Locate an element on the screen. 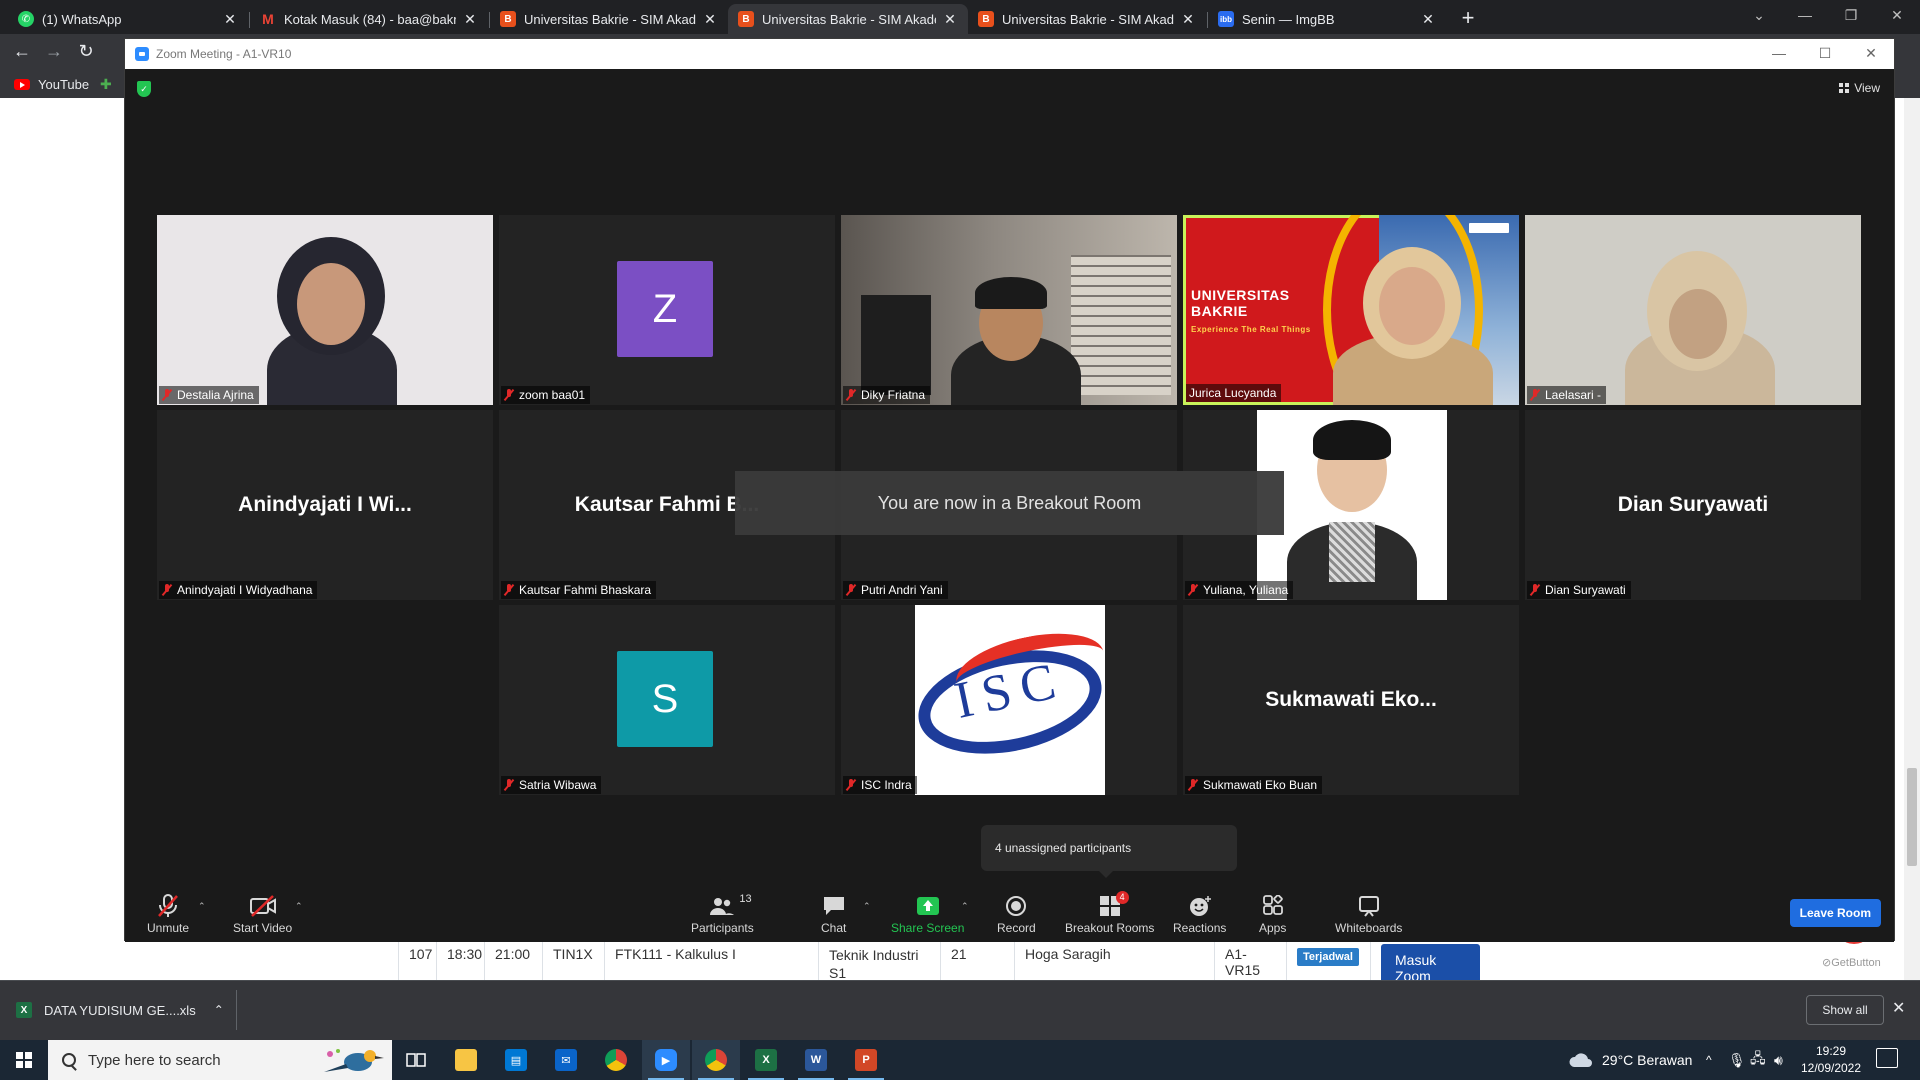 The width and height of the screenshot is (1920, 1080). taskbar-word: W is located at coordinates (816, 1060).